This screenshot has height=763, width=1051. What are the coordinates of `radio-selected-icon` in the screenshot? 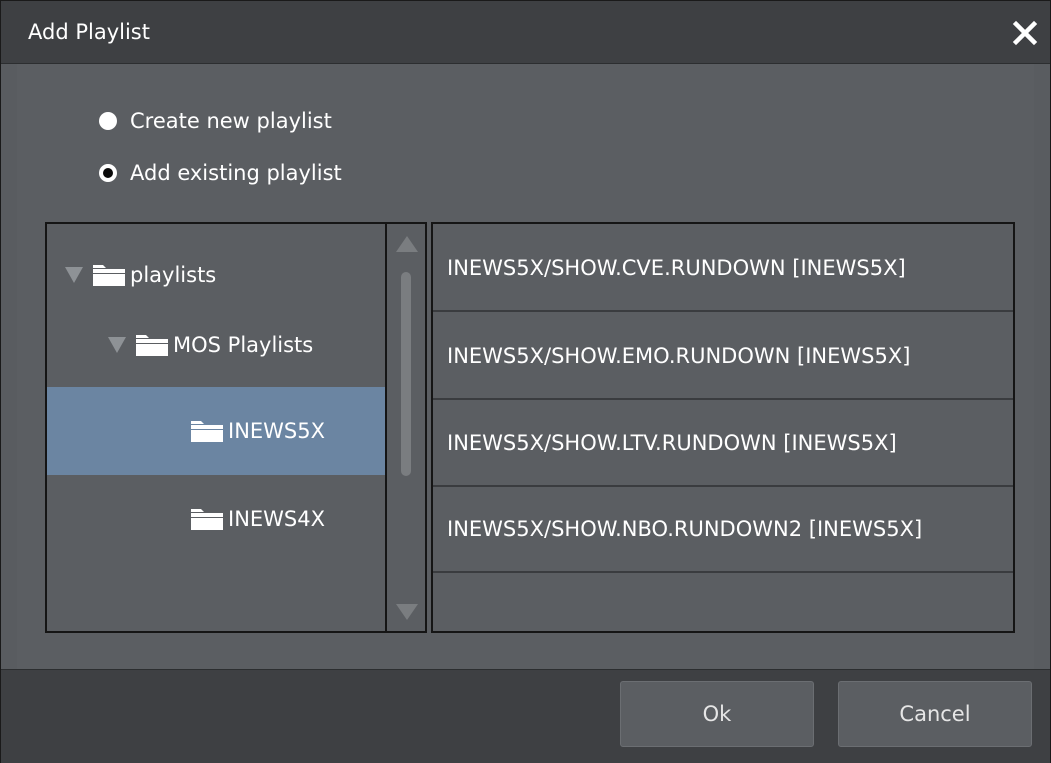 It's located at (108, 173).